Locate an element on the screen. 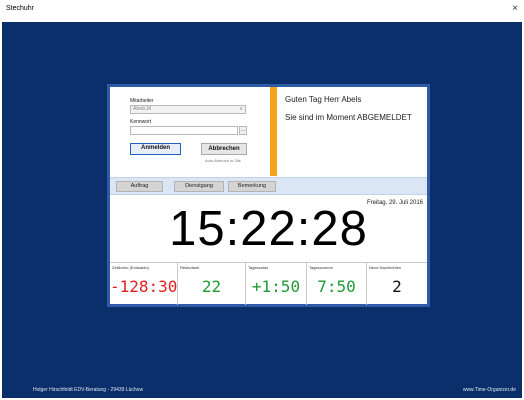  stat-zeitkonto: Zeitkonto (Endsaldo) -128:30 is located at coordinates (144, 284).